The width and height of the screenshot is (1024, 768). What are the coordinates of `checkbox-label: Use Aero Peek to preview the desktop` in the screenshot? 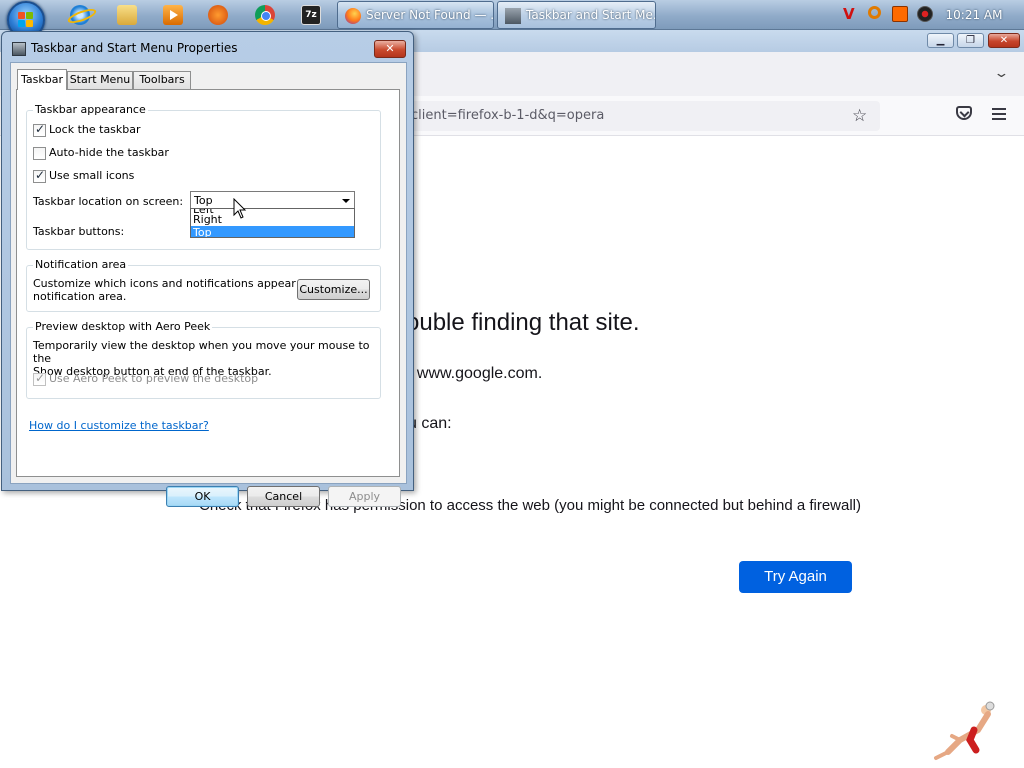 It's located at (154, 378).